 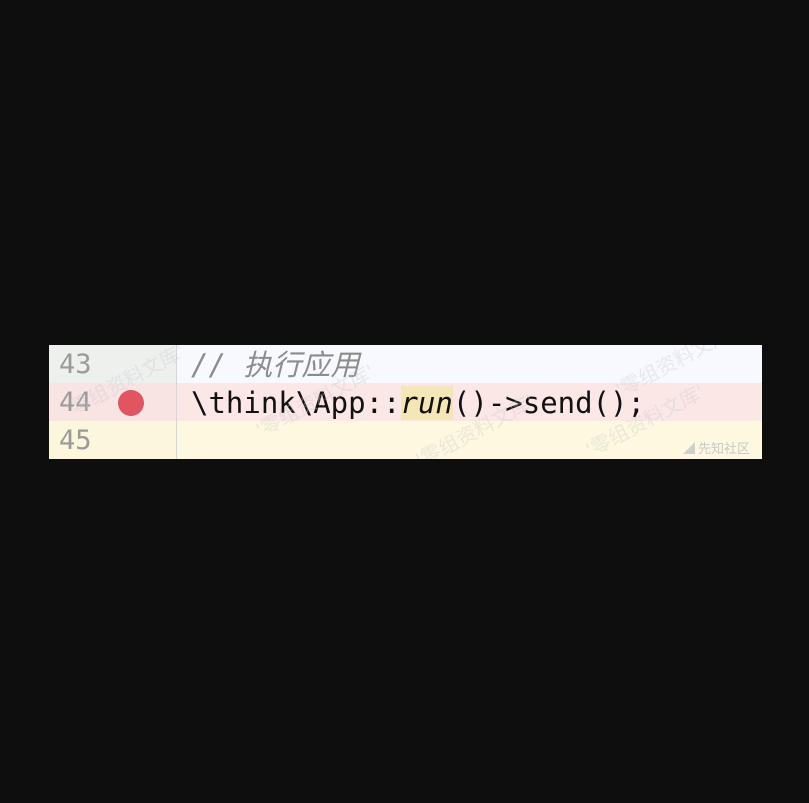 I want to click on code-method-run: run, so click(x=426, y=403).